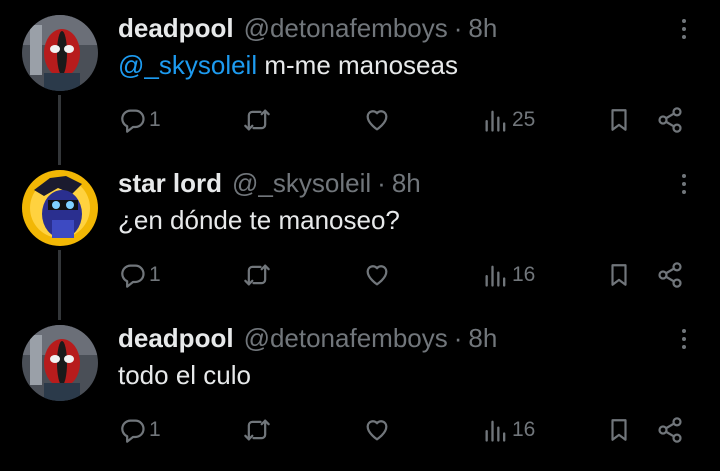  What do you see at coordinates (187, 65) in the screenshot?
I see `mention-link: @_skysoleil` at bounding box center [187, 65].